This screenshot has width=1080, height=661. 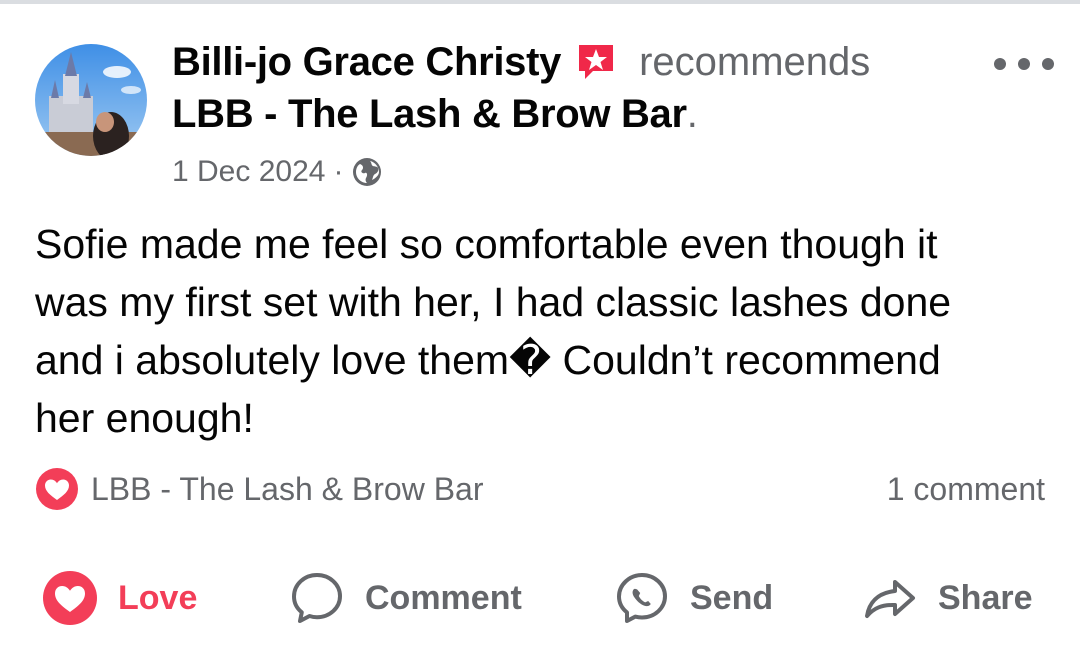 What do you see at coordinates (287, 488) in the screenshot?
I see `reactor-name: LBB - The Lash & Brow Bar` at bounding box center [287, 488].